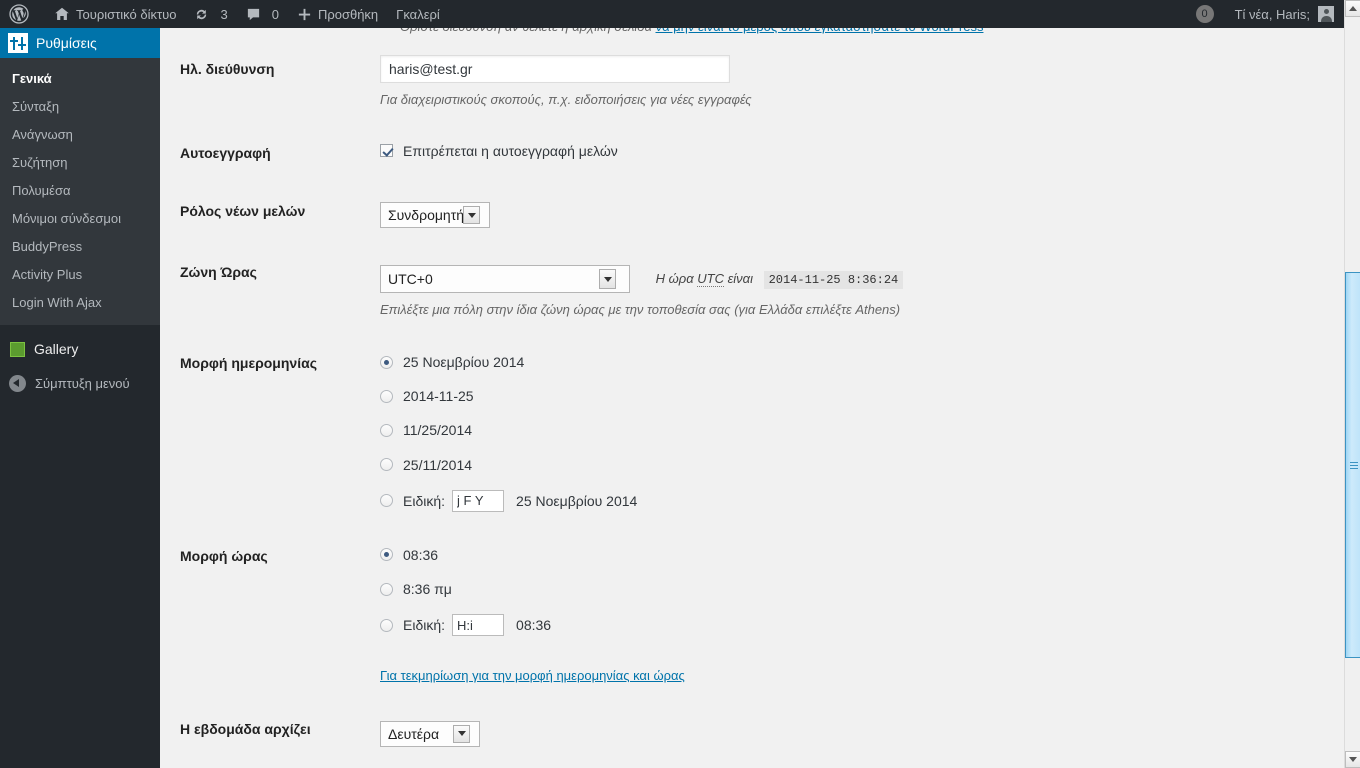 Image resolution: width=1360 pixels, height=768 pixels. I want to click on collapse-menu-button: Σύμπτυξη μενού, so click(80, 383).